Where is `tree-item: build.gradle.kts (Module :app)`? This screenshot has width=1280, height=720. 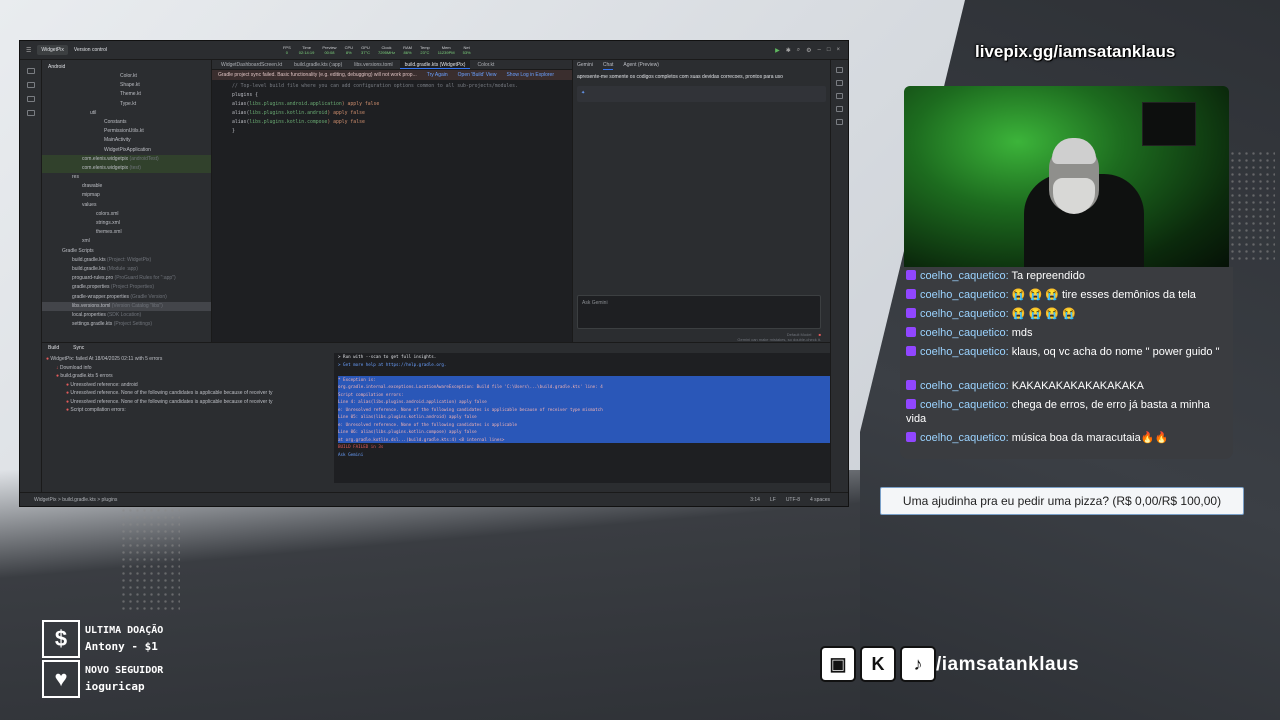
tree-item: build.gradle.kts (Module :app) is located at coordinates (126, 269).